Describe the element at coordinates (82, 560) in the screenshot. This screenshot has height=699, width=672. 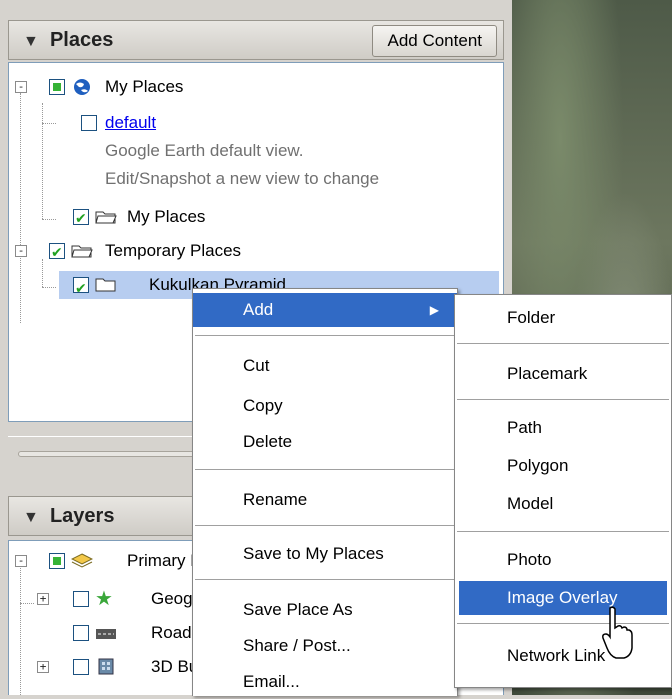
I see `layers-icon` at that location.